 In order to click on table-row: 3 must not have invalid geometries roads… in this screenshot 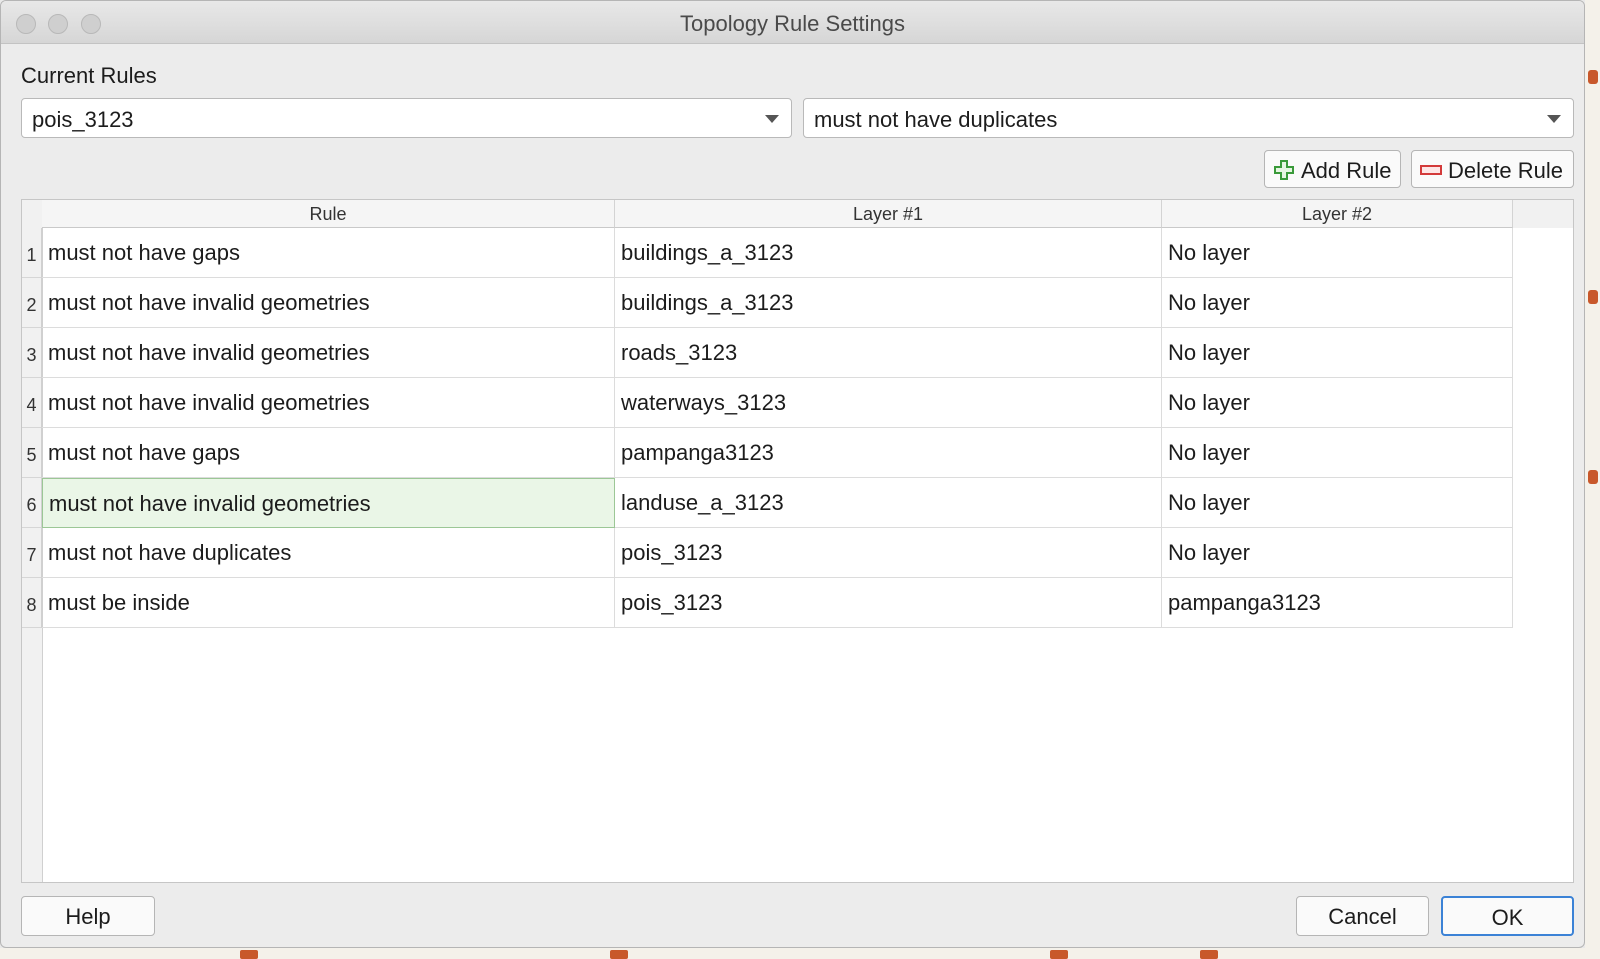, I will do `click(767, 353)`.